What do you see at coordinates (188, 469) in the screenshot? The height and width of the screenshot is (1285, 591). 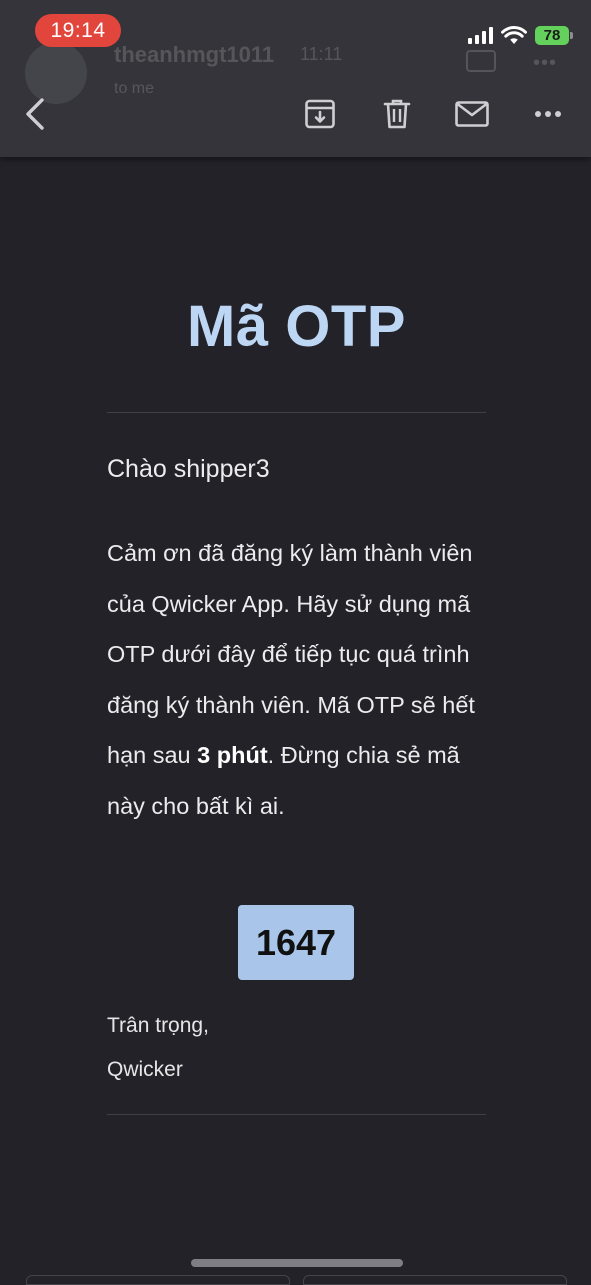 I see `greeting: Chào shipper3` at bounding box center [188, 469].